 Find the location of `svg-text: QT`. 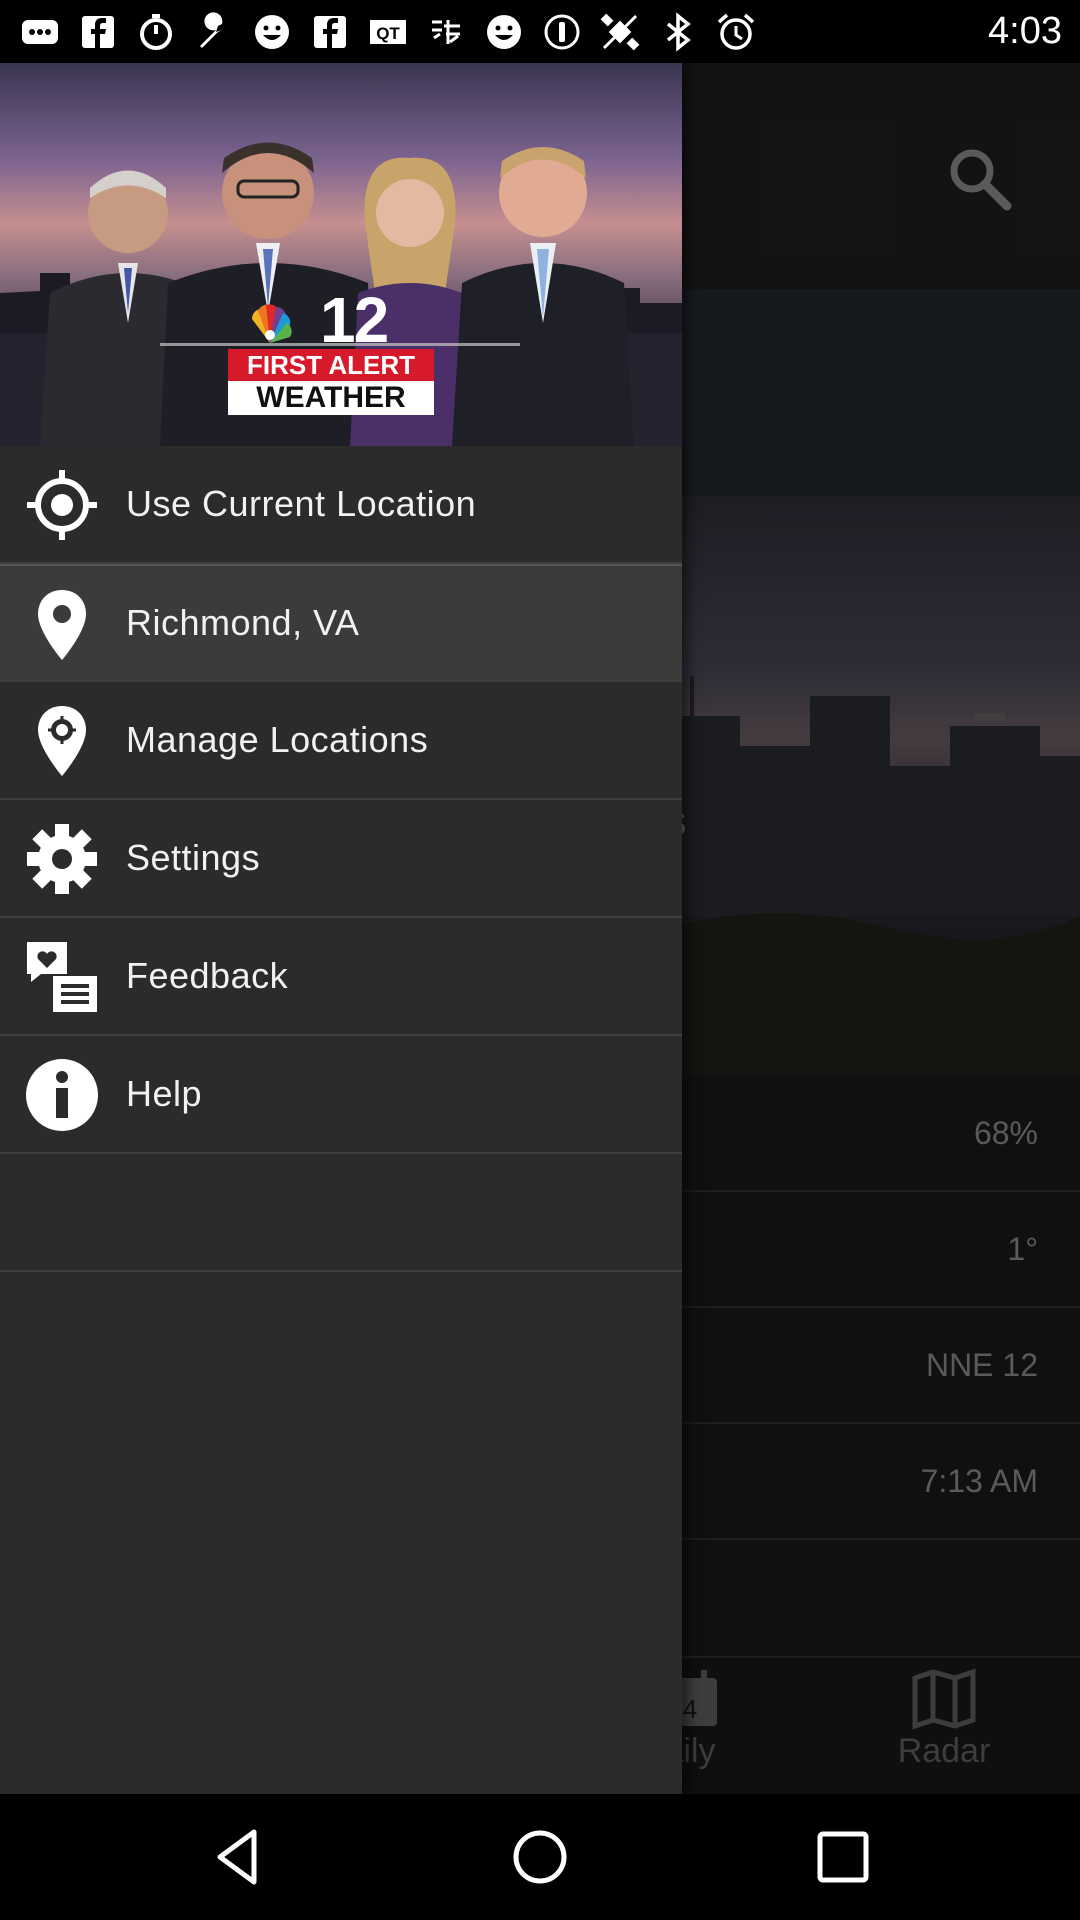

svg-text: QT is located at coordinates (388, 33).